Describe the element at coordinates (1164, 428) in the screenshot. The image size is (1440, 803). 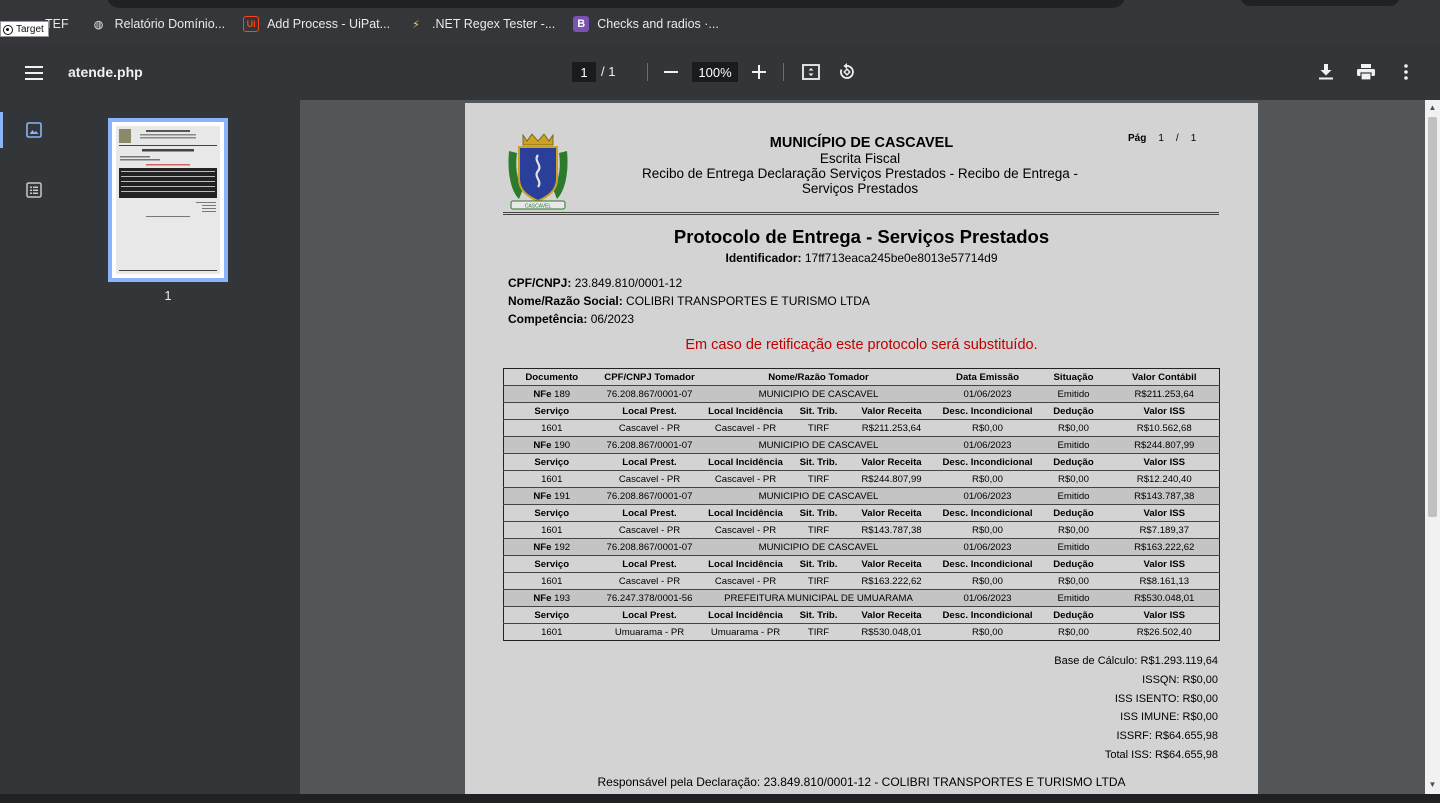
I see `table-cell: R$10.562,68` at that location.